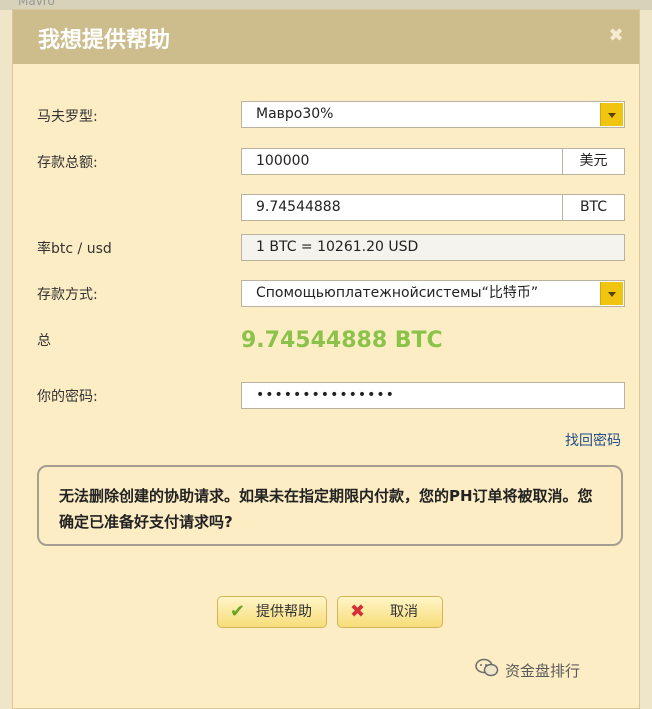  What do you see at coordinates (433, 247) in the screenshot?
I see `rate-field: 1 BTC = 10261.20 USD` at bounding box center [433, 247].